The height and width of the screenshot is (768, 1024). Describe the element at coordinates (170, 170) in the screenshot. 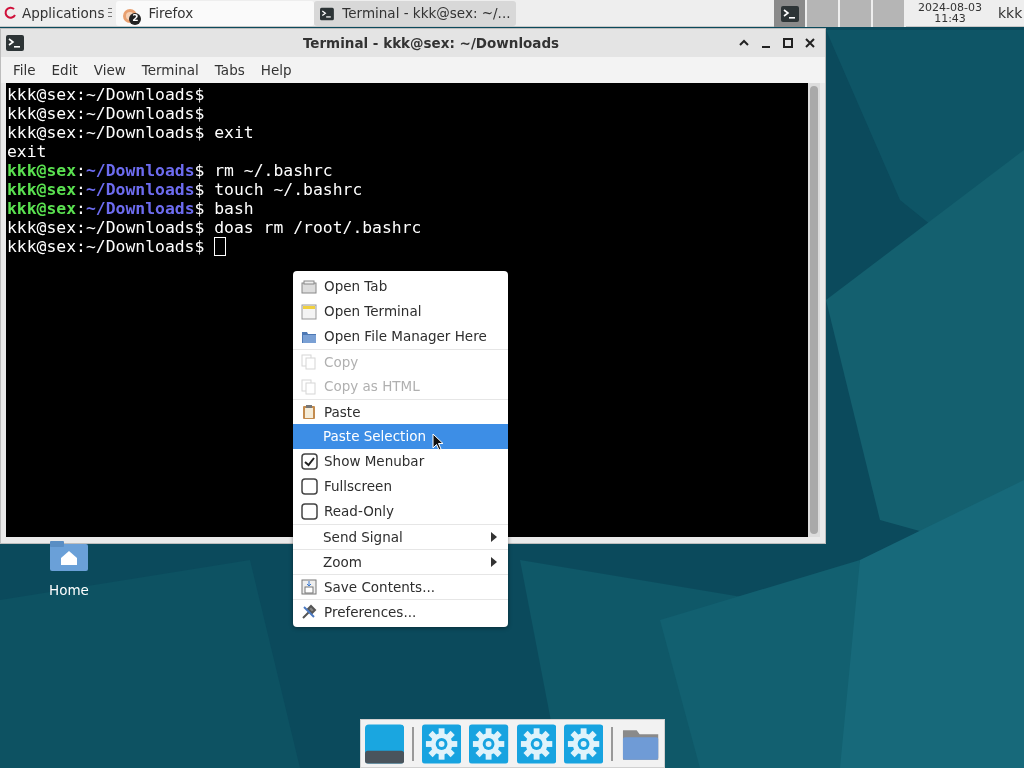

I see `terminal-line: kkk@sex:~/Downloads$ rm ~/.bashrc` at that location.